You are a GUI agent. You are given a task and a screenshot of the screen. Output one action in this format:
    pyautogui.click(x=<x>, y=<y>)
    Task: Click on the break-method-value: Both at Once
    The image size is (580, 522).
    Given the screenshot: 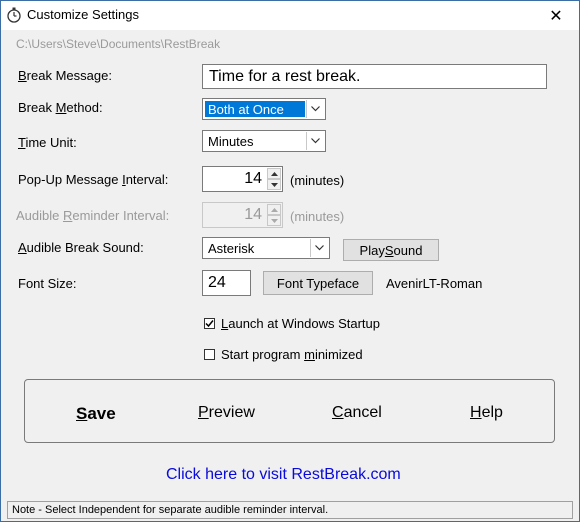 What is the action you would take?
    pyautogui.click(x=246, y=109)
    